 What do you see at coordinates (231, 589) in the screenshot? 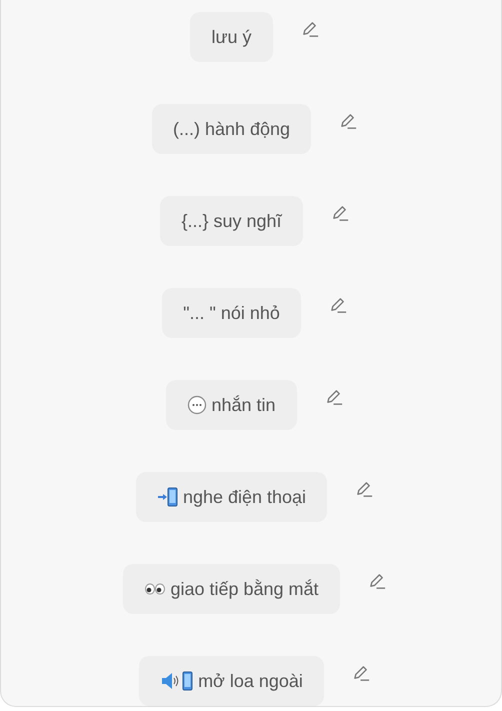
I see `tag-chip: giao tiếp bằng mắt` at bounding box center [231, 589].